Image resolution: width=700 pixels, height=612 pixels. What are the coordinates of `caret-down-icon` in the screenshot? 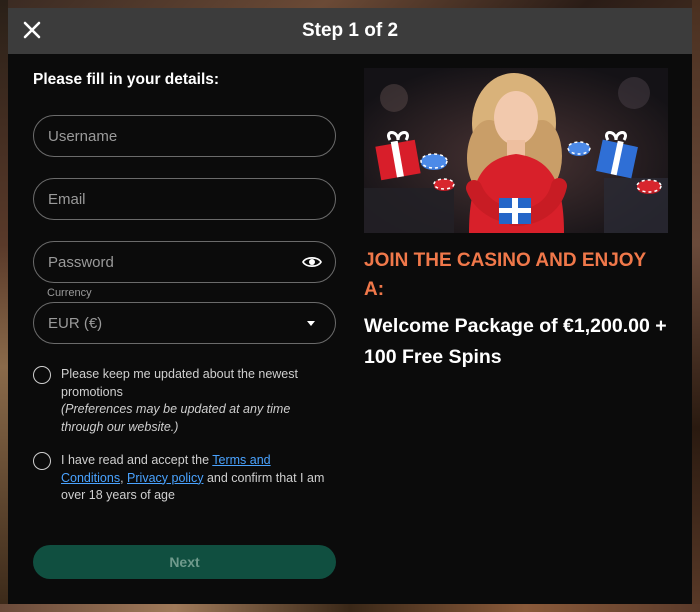 It's located at (311, 323).